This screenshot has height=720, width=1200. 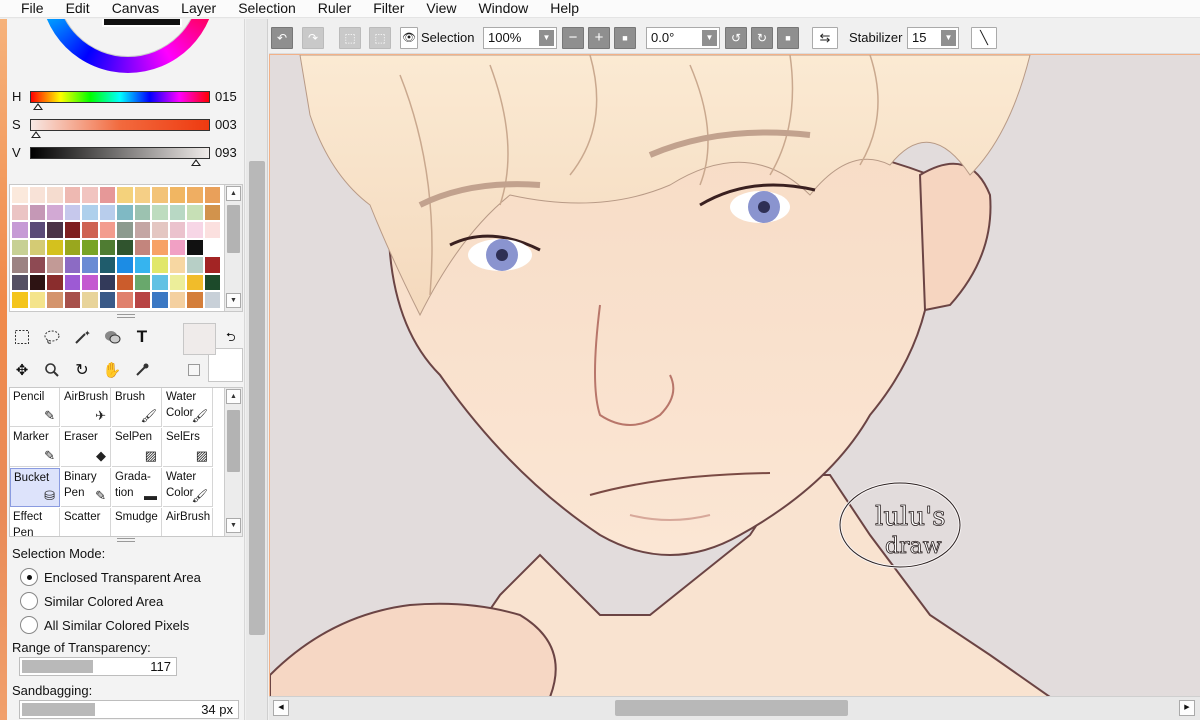 What do you see at coordinates (120, 125) in the screenshot?
I see `saturation-slider` at bounding box center [120, 125].